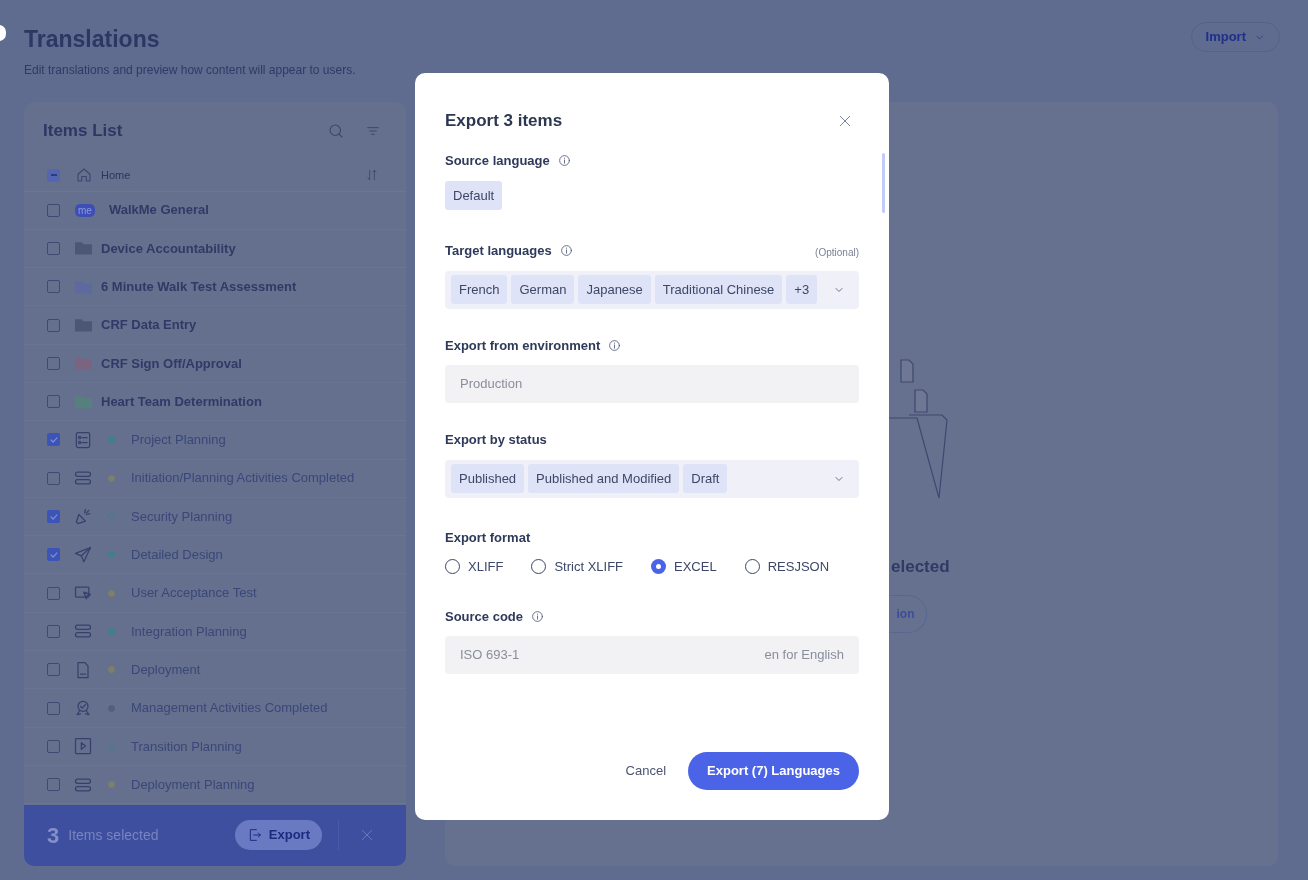 This screenshot has height=880, width=1308. I want to click on chip: Traditional Chinese, so click(718, 289).